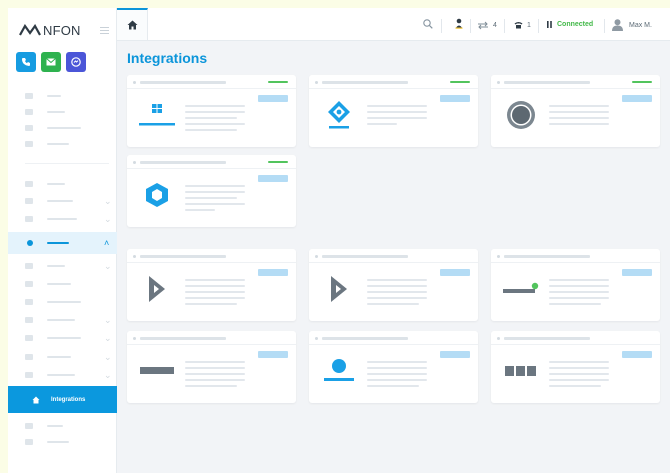 This screenshot has width=670, height=473. I want to click on grid-logo-icon, so click(520, 371).